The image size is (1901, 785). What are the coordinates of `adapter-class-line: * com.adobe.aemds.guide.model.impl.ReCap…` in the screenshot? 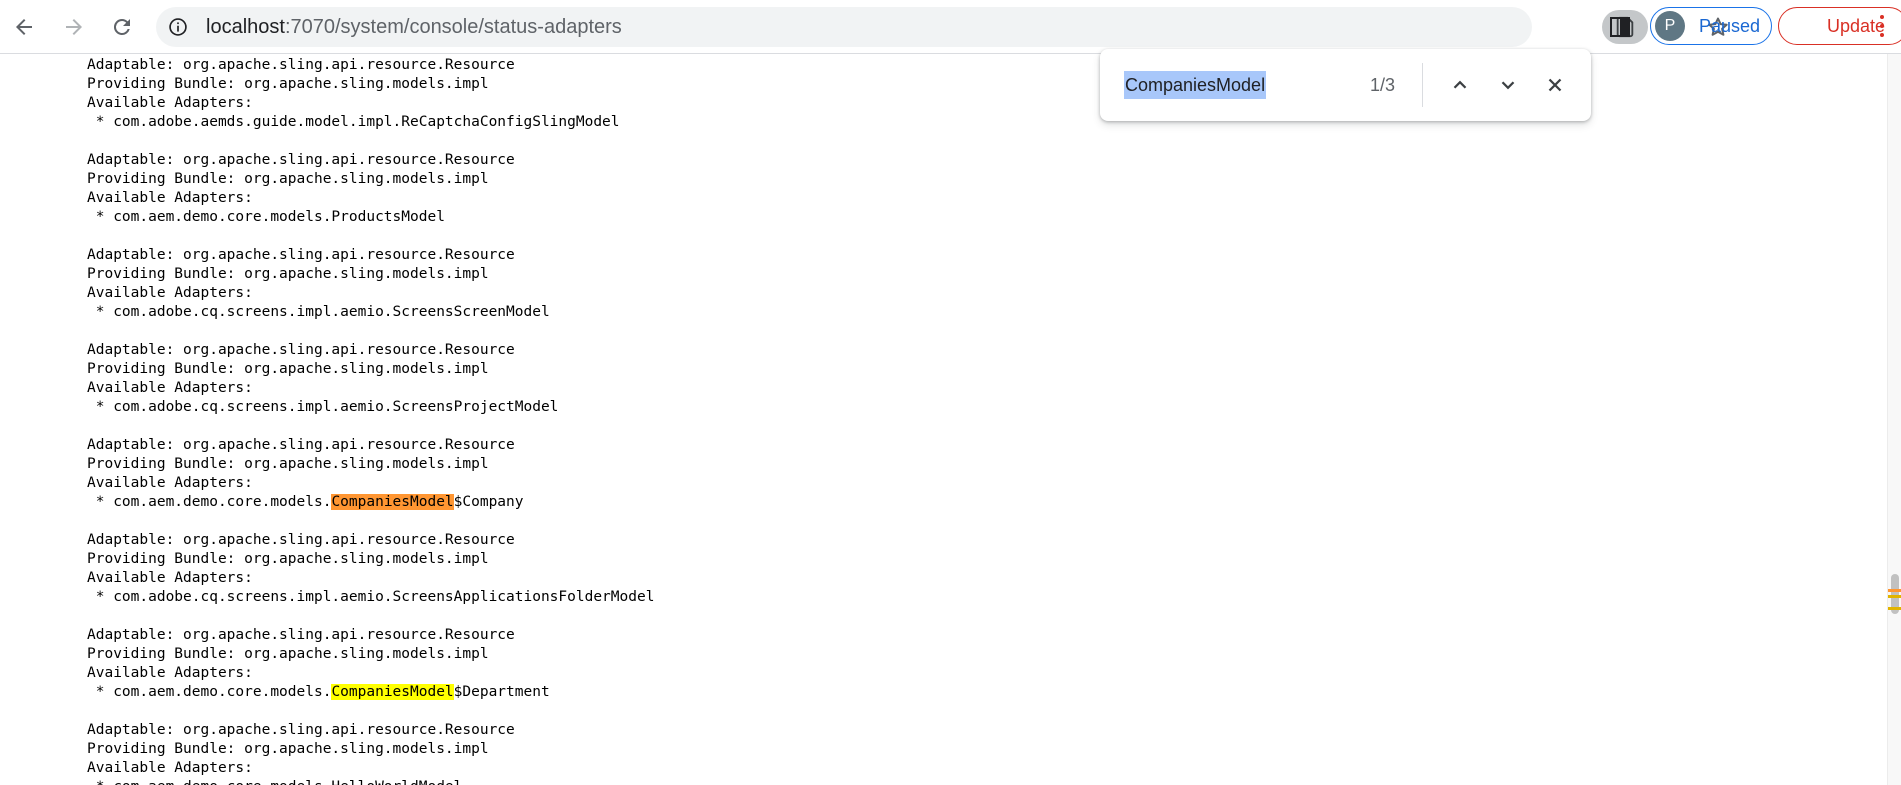 It's located at (370, 122).